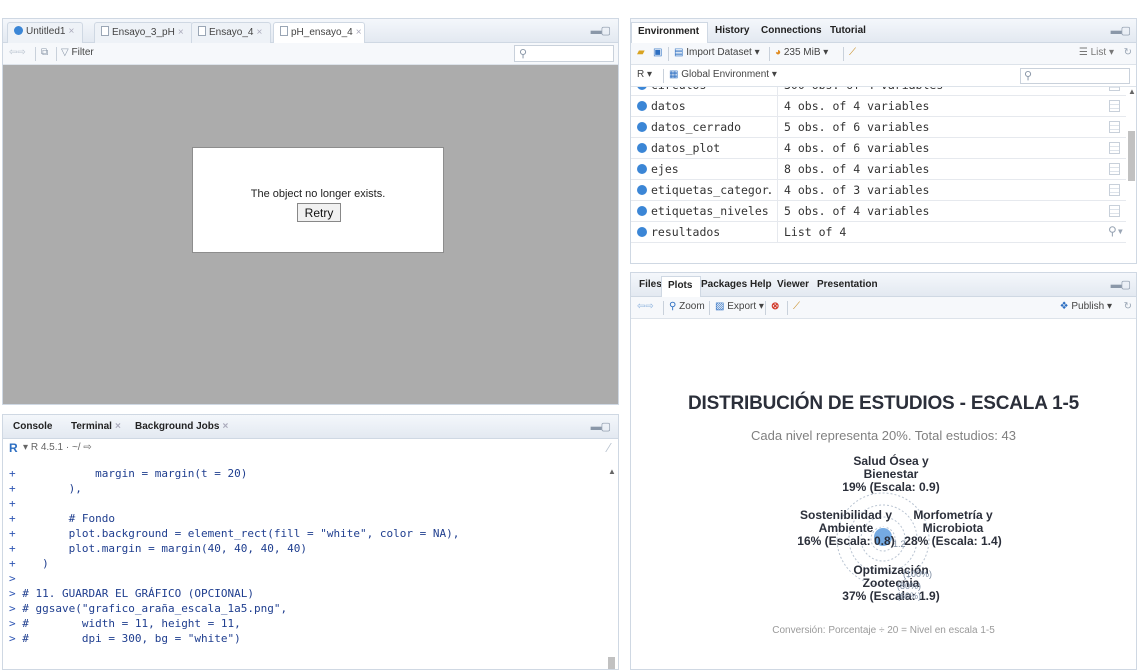 The width and height of the screenshot is (1137, 670). I want to click on popout-icon: ⧉, so click(44, 52).